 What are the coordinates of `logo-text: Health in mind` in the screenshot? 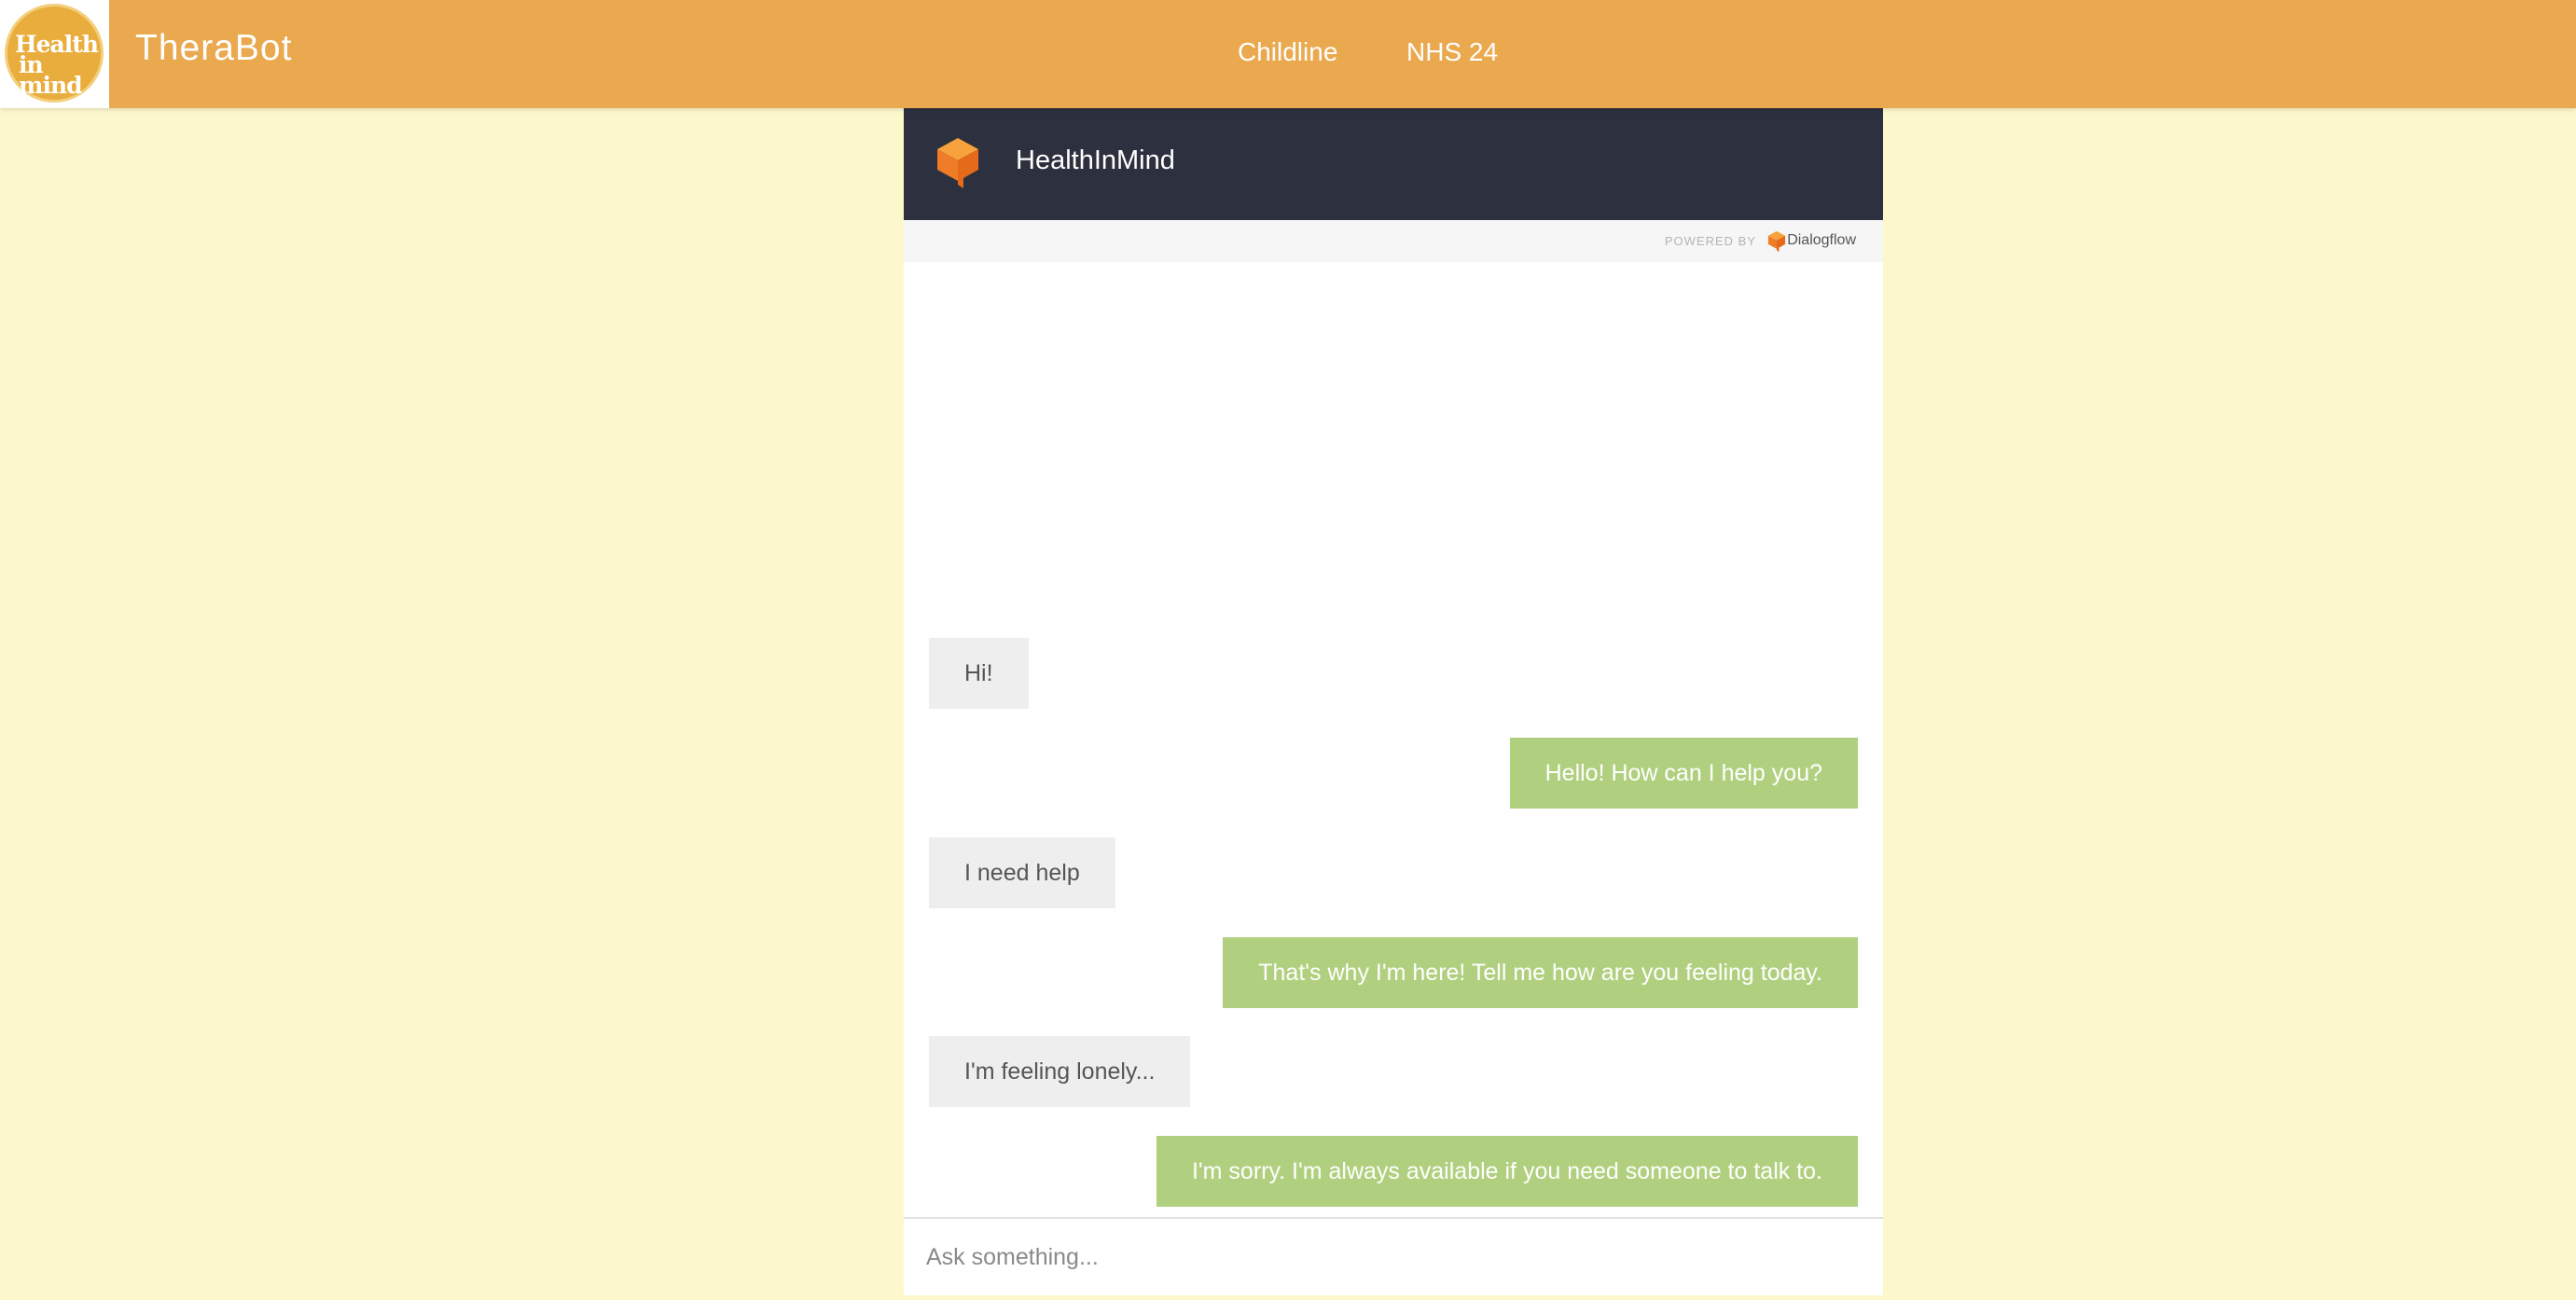 It's located at (57, 66).